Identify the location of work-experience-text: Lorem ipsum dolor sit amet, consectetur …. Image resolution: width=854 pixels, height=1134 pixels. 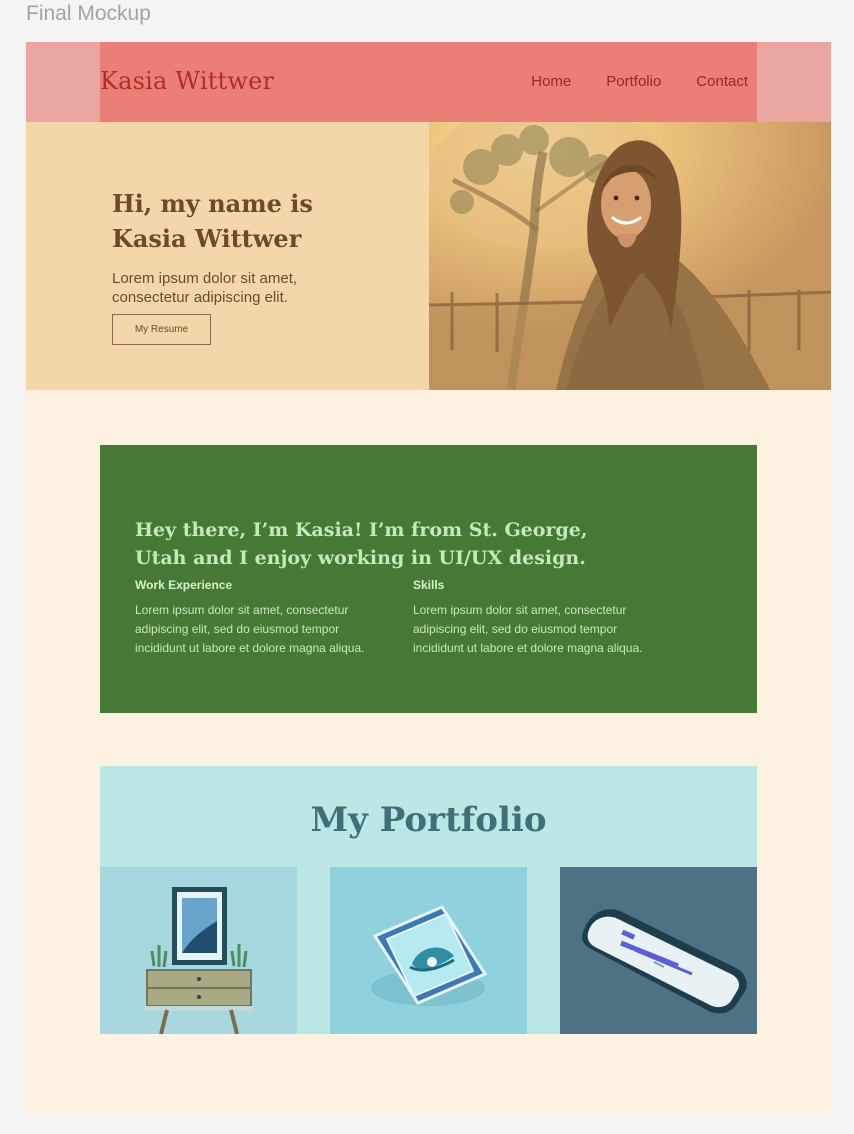
(250, 629).